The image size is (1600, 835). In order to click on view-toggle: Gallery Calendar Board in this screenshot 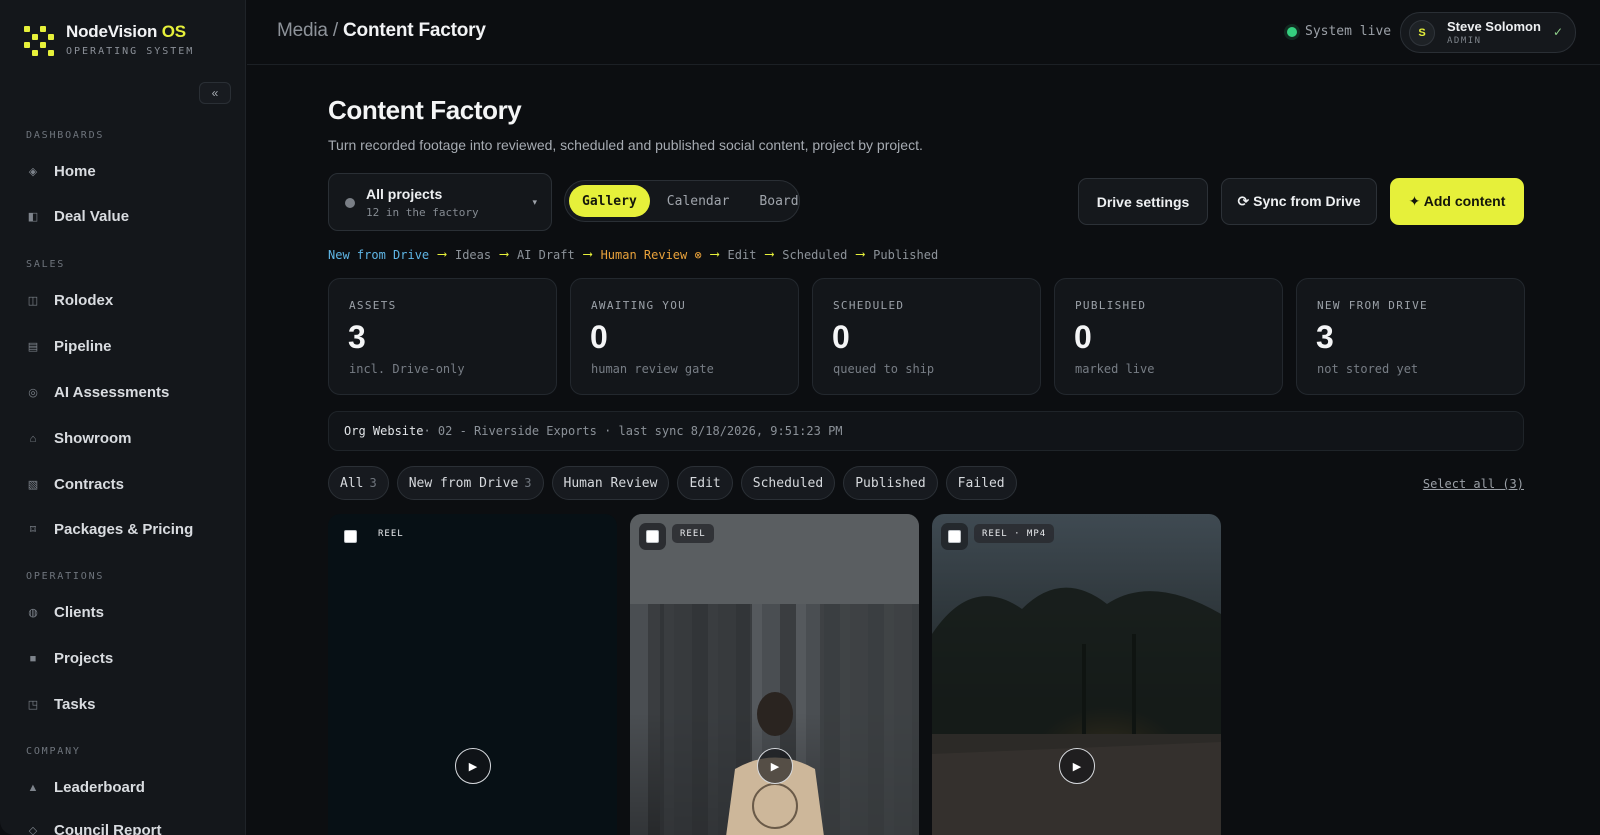, I will do `click(682, 201)`.